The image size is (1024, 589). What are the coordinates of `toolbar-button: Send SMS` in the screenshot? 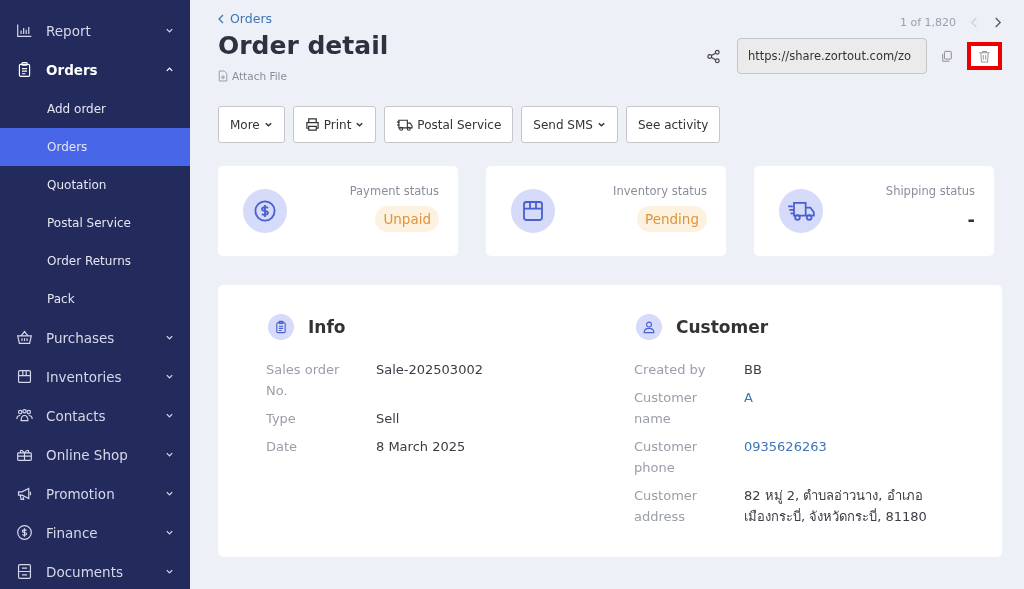 It's located at (569, 124).